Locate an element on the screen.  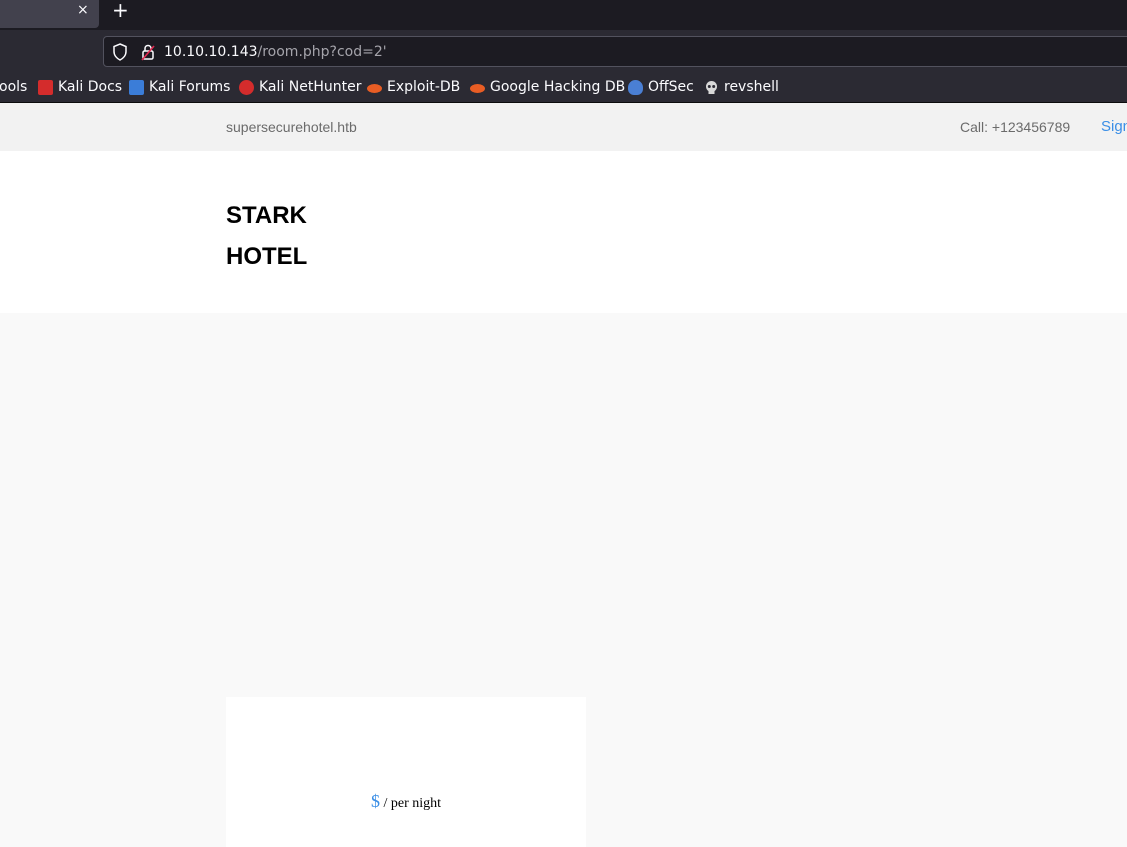
bookmark-kali-docs: Kali Docs is located at coordinates (80, 87).